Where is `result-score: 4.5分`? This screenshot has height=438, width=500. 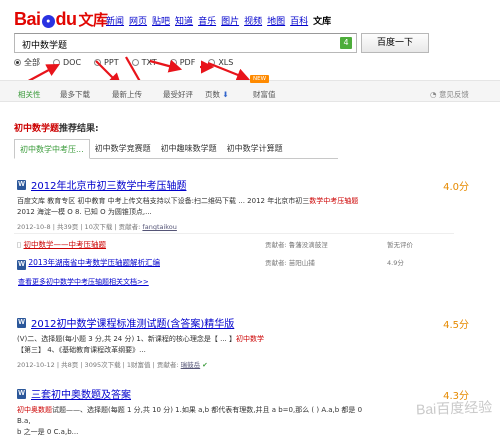 result-score: 4.5分 is located at coordinates (456, 325).